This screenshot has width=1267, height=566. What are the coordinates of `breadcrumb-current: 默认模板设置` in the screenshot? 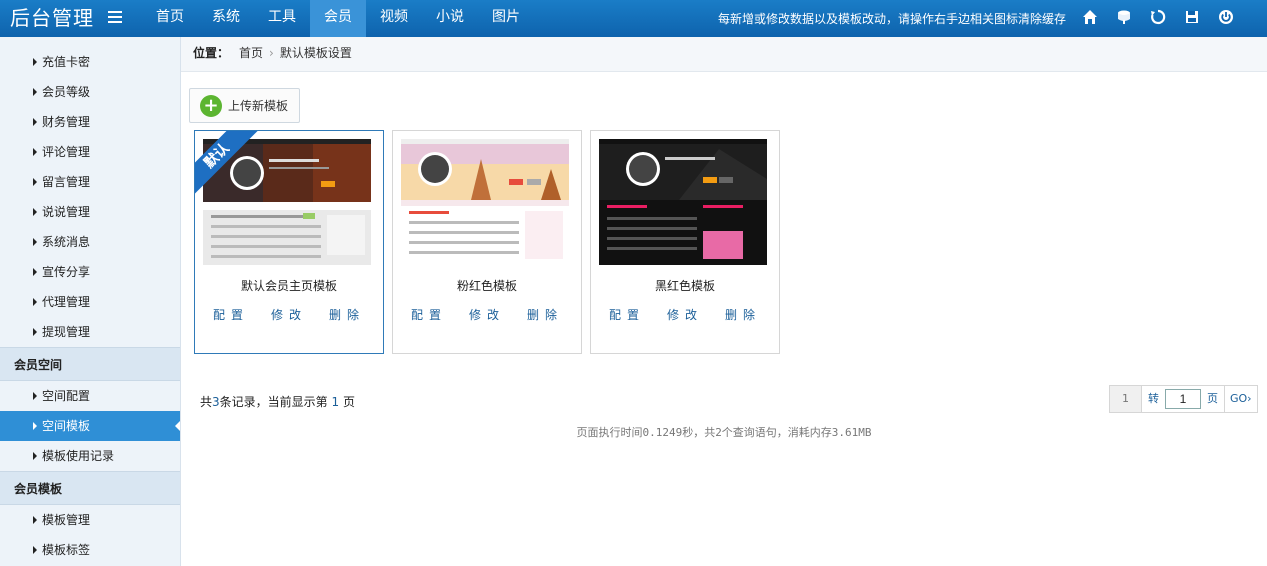 It's located at (315, 53).